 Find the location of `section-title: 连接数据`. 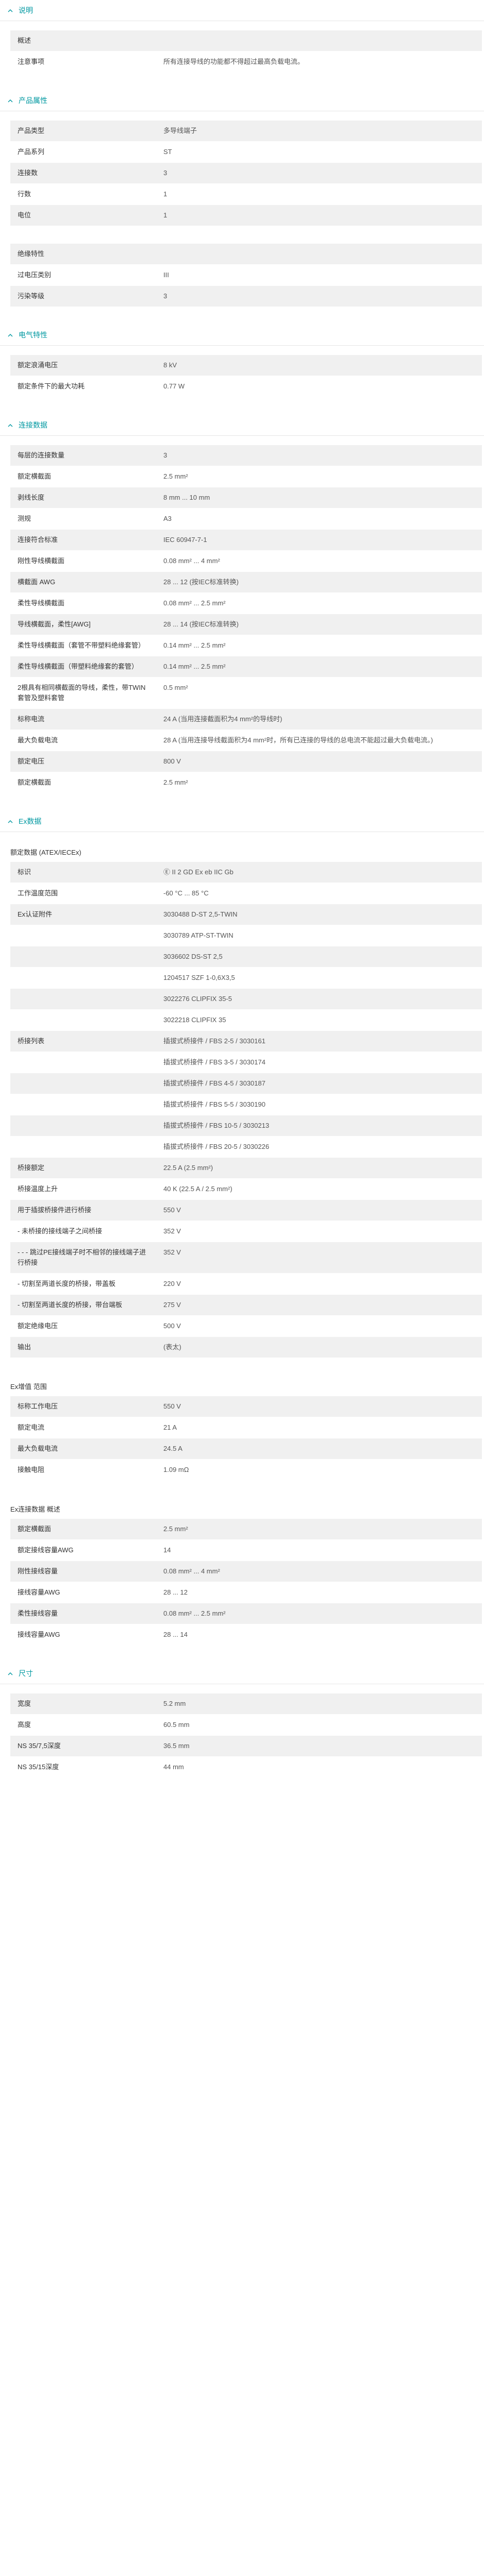

section-title: 连接数据 is located at coordinates (33, 425).